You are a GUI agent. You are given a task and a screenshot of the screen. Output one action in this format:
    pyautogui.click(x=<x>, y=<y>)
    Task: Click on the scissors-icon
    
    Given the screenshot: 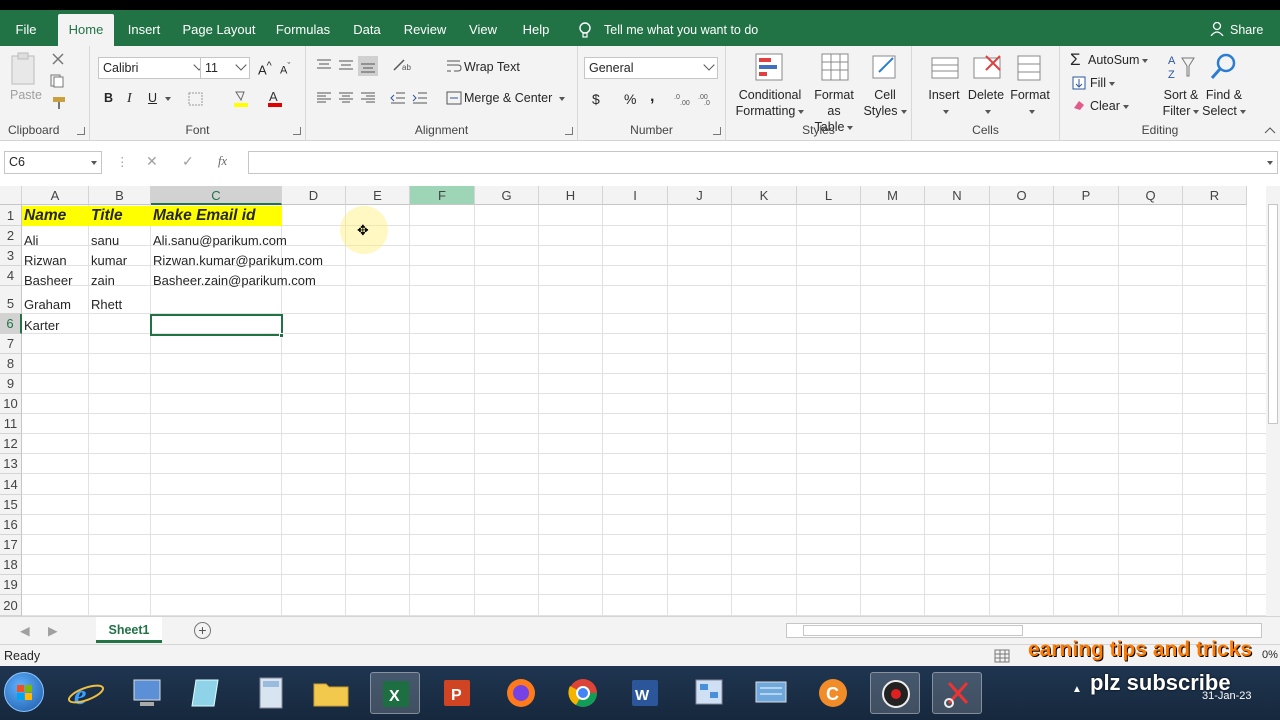 What is the action you would take?
    pyautogui.click(x=58, y=59)
    